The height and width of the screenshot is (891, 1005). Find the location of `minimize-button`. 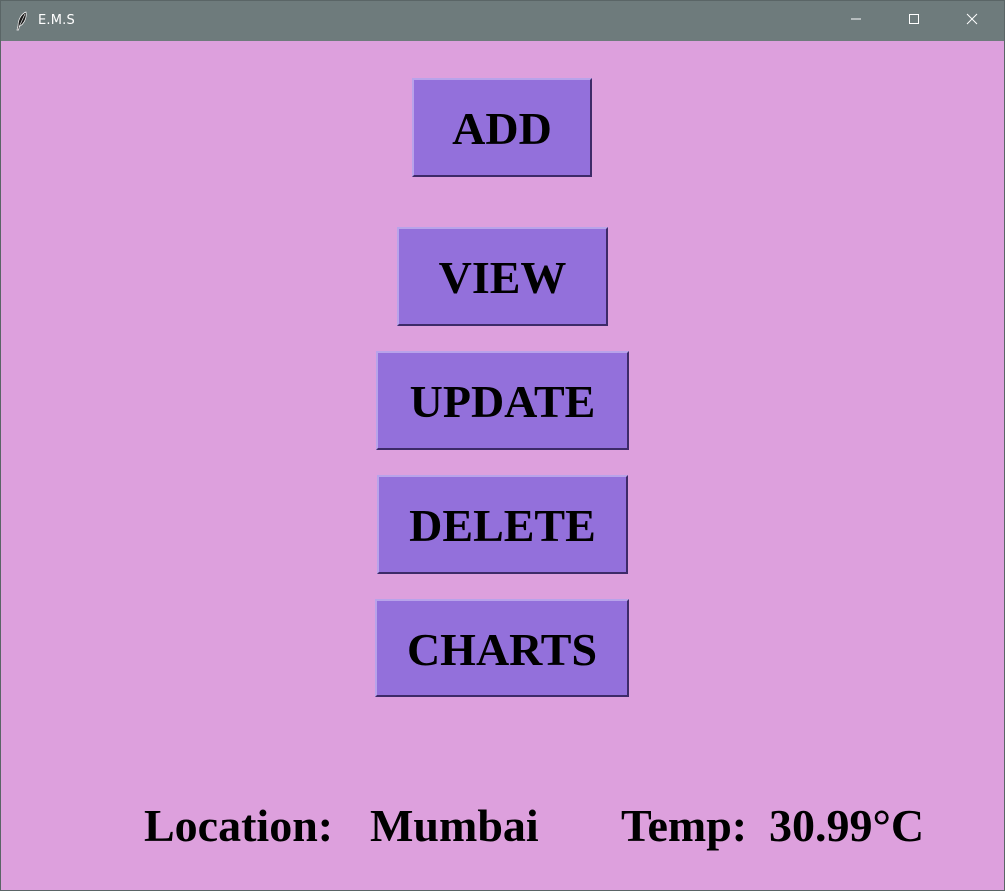

minimize-button is located at coordinates (856, 21).